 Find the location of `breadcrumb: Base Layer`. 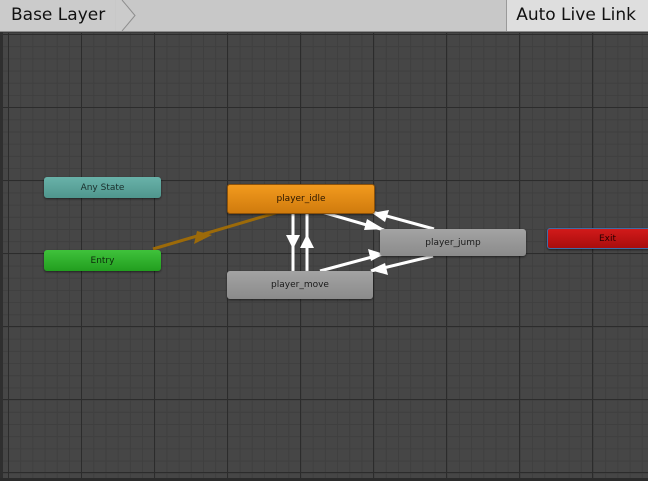

breadcrumb: Base Layer is located at coordinates (58, 15).